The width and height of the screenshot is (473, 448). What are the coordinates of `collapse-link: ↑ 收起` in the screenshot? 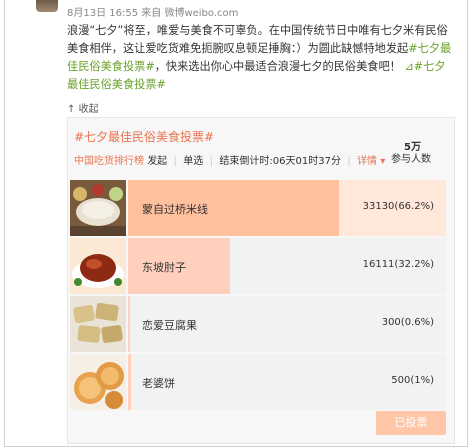 It's located at (83, 107).